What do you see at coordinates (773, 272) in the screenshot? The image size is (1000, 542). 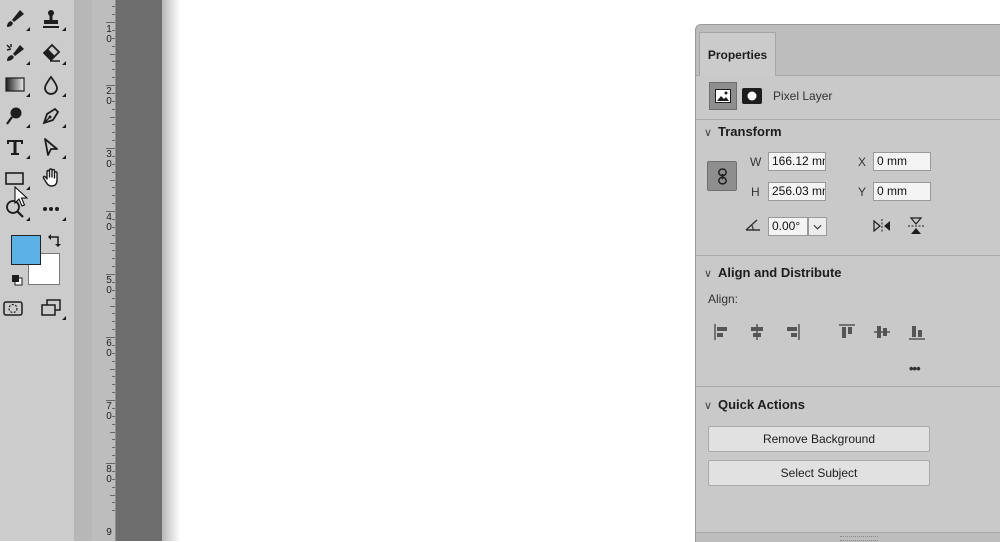 I see `align-section-header: ∨ Align and Distribute` at bounding box center [773, 272].